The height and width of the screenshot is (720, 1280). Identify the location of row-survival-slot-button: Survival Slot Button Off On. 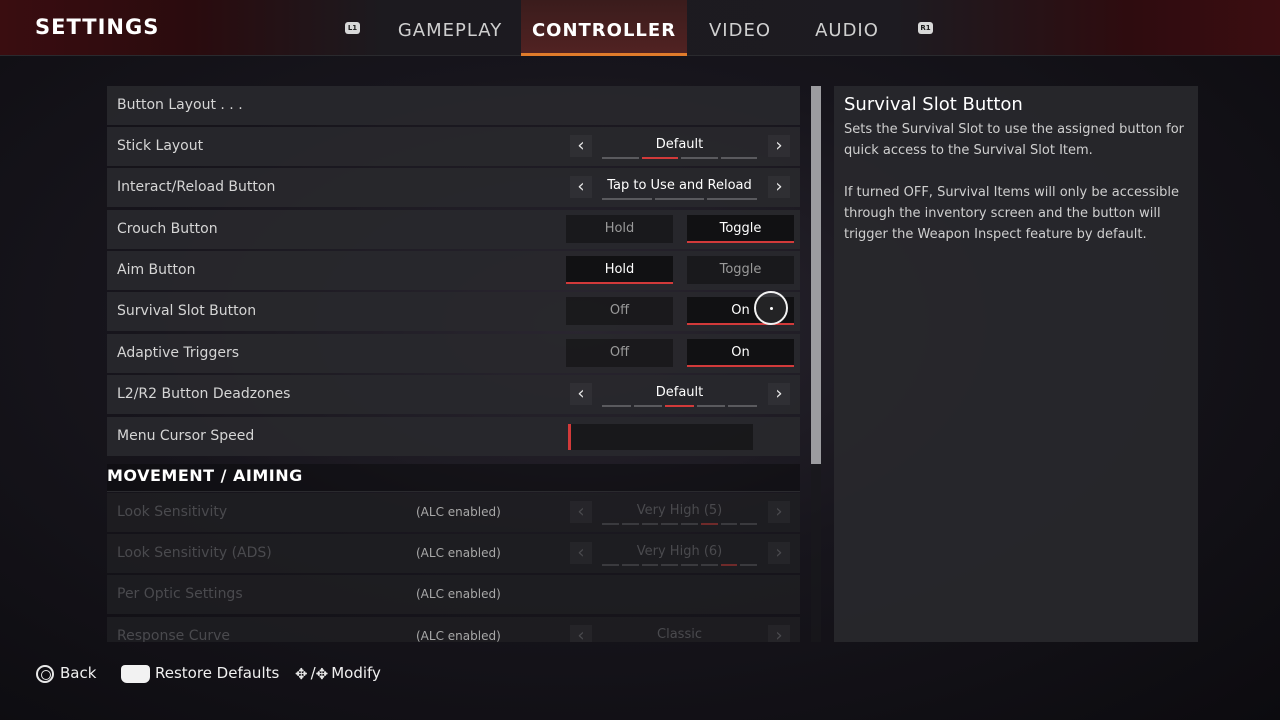
(453, 311).